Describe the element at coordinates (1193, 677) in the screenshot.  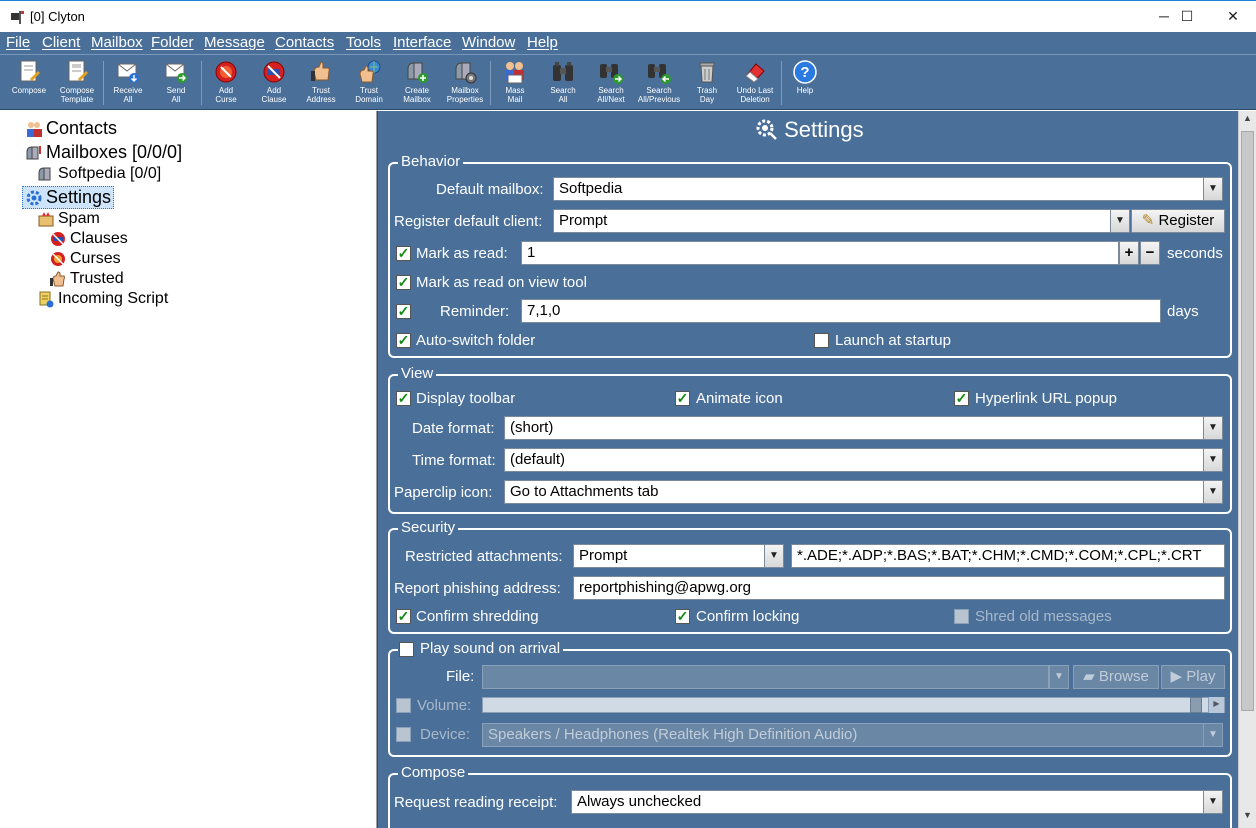
I see `play-button: ▶ Play` at that location.